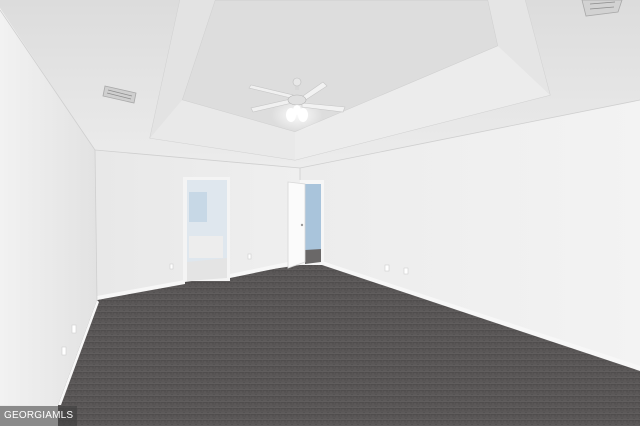  I want to click on watermark-logo: GEORGIAMLS, so click(39, 416).